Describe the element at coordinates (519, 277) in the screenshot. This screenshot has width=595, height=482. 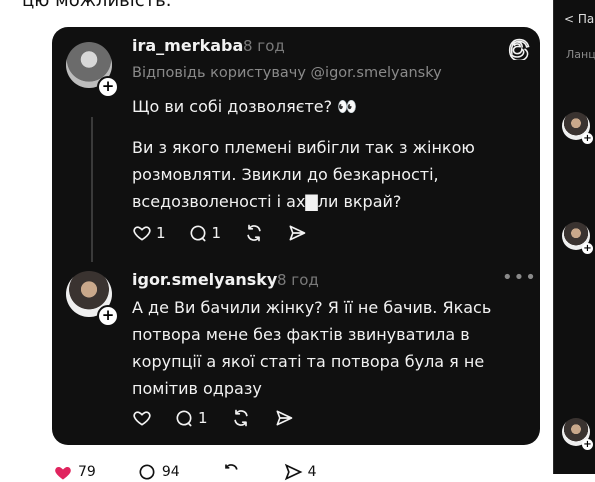
I see `more-icon: •••` at that location.